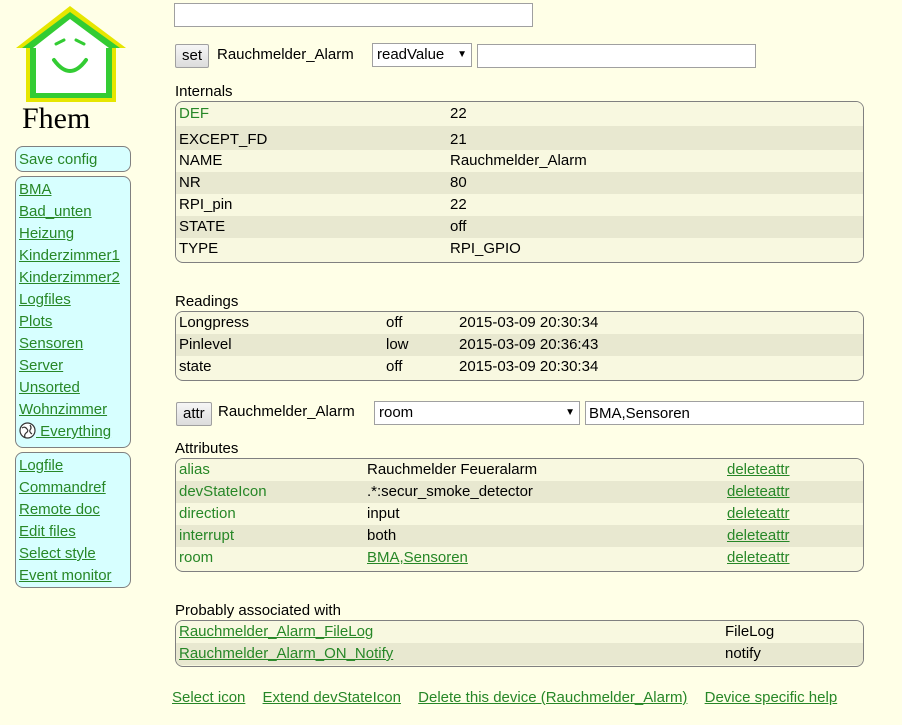 The image size is (902, 725). Describe the element at coordinates (519, 632) in the screenshot. I see `table-row: Rauchmelder_Alarm_FileLog FileLog` at that location.